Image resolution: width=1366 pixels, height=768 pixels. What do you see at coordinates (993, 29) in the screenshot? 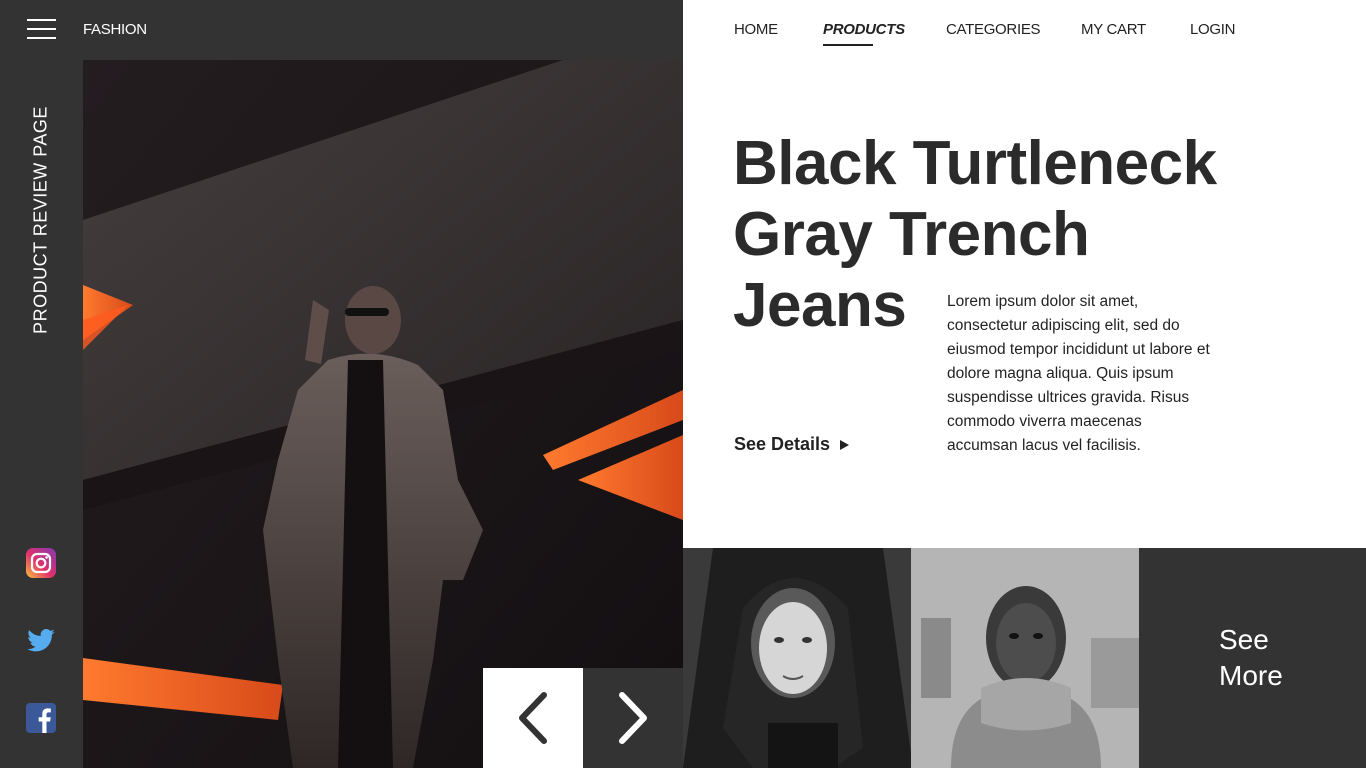
I see `nav-categories: CATEGORIES` at bounding box center [993, 29].